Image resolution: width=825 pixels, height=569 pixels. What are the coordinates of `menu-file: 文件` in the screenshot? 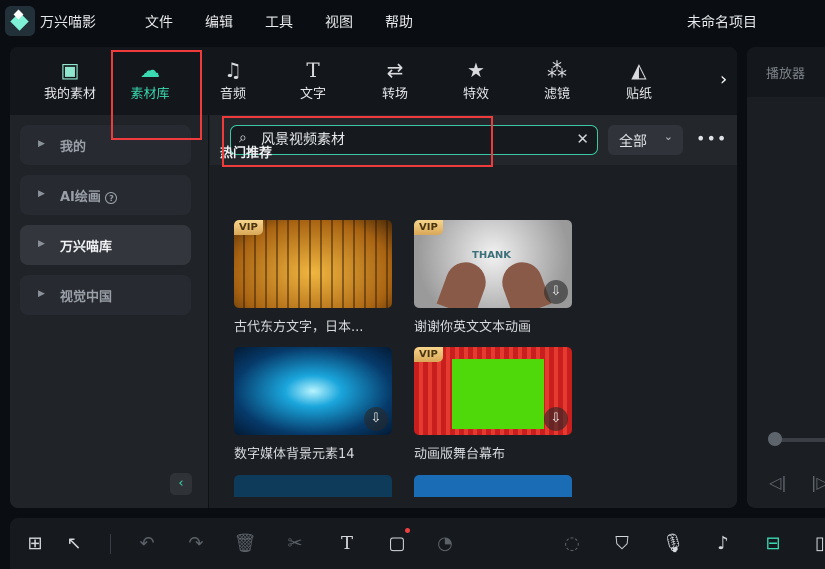 It's located at (159, 22).